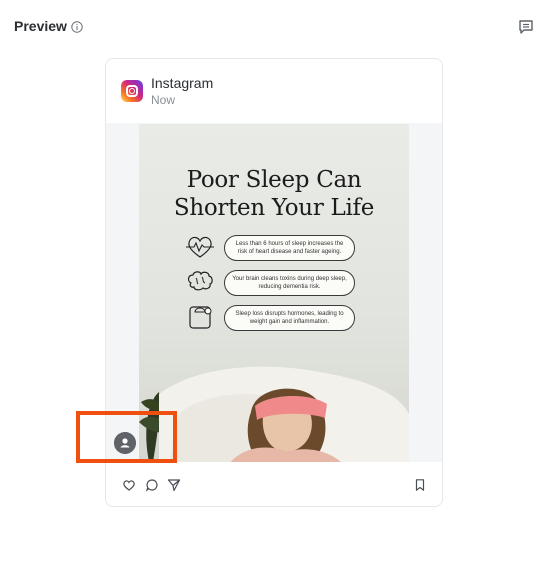  Describe the element at coordinates (152, 485) in the screenshot. I see `comment-bubble-icon` at that location.